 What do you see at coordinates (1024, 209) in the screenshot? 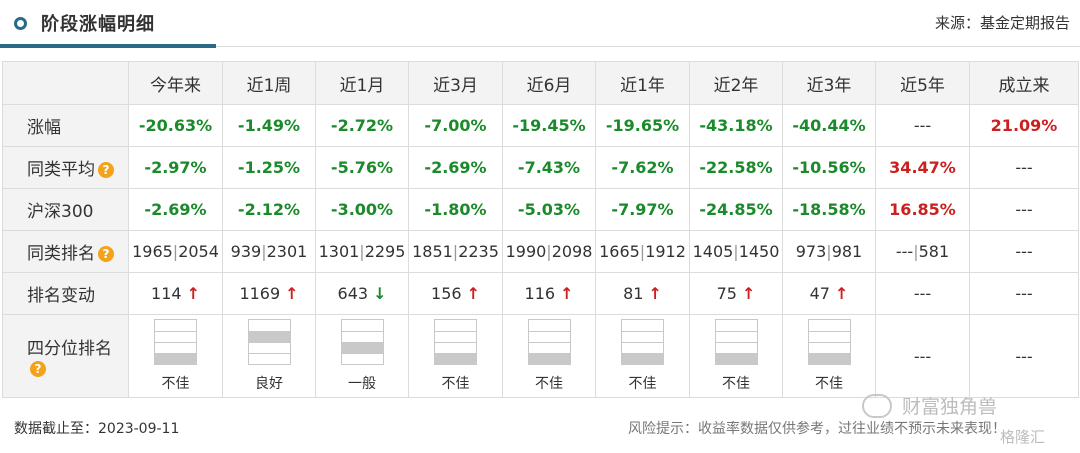
I see `hs300-cell: ---` at bounding box center [1024, 209].